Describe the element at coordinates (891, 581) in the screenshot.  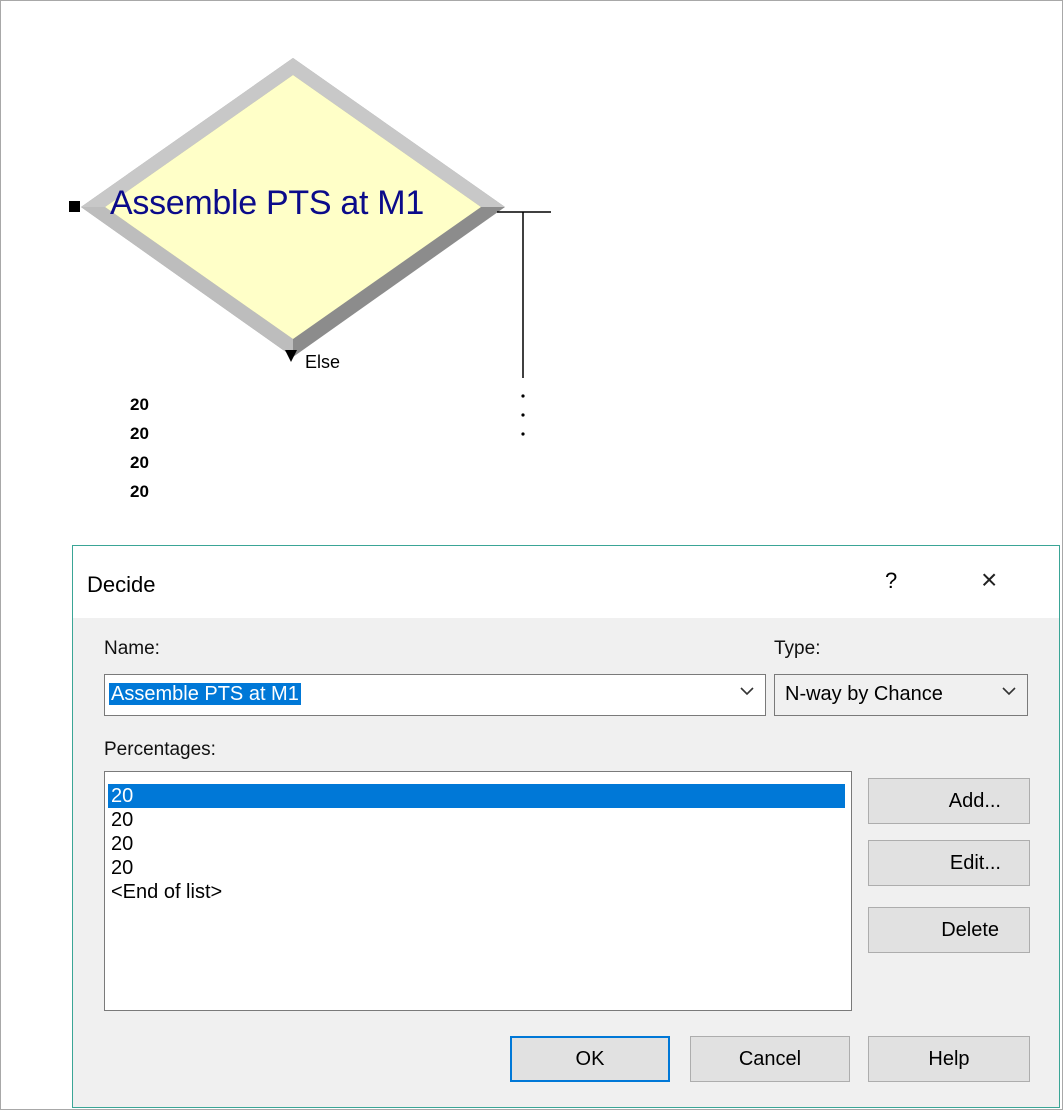
I see `help-icon: ?` at that location.